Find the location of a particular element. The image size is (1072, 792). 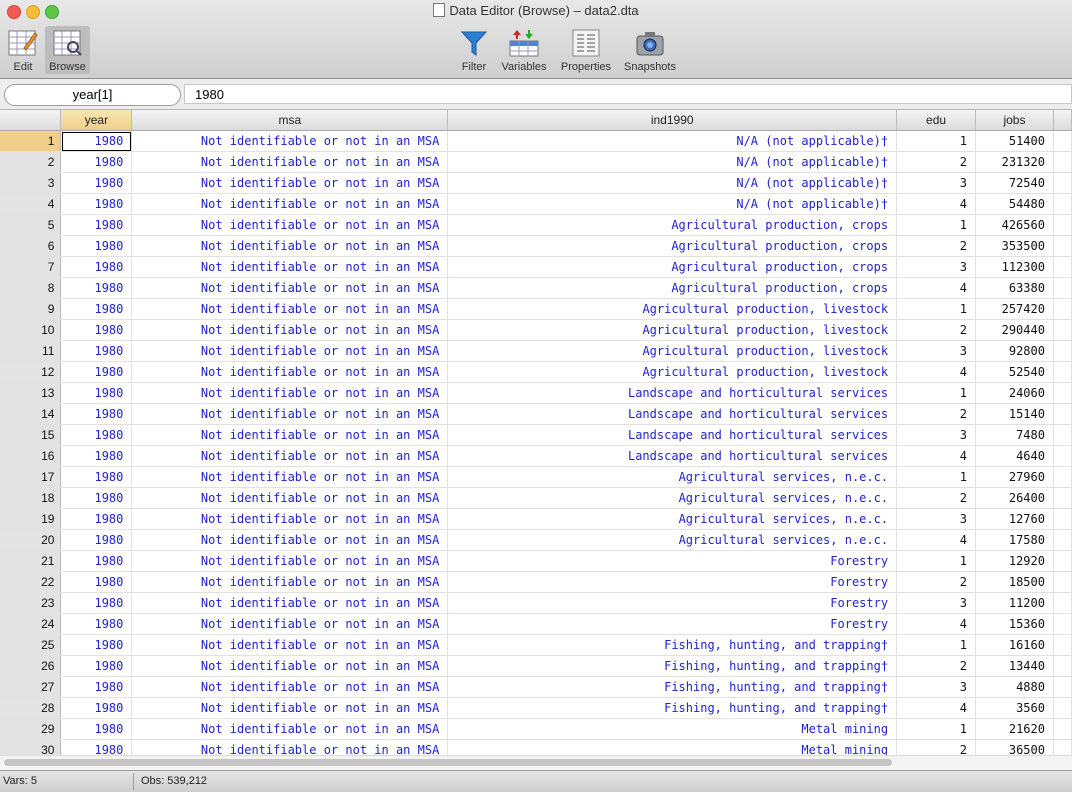

cell-jobs: 3560 is located at coordinates (1014, 708).